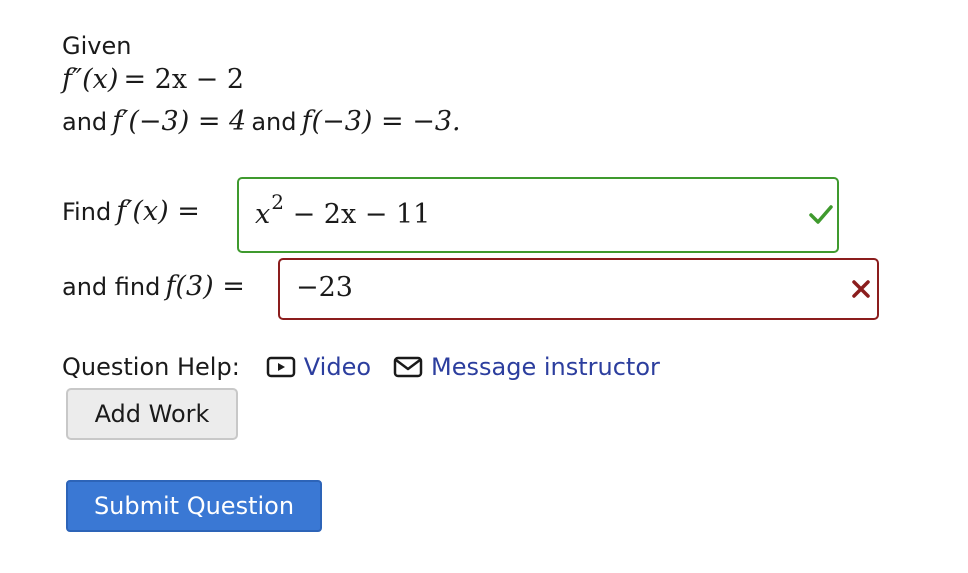 The width and height of the screenshot is (968, 573). Describe the element at coordinates (277, 202) in the screenshot. I see `answer-exponent: 2` at that location.